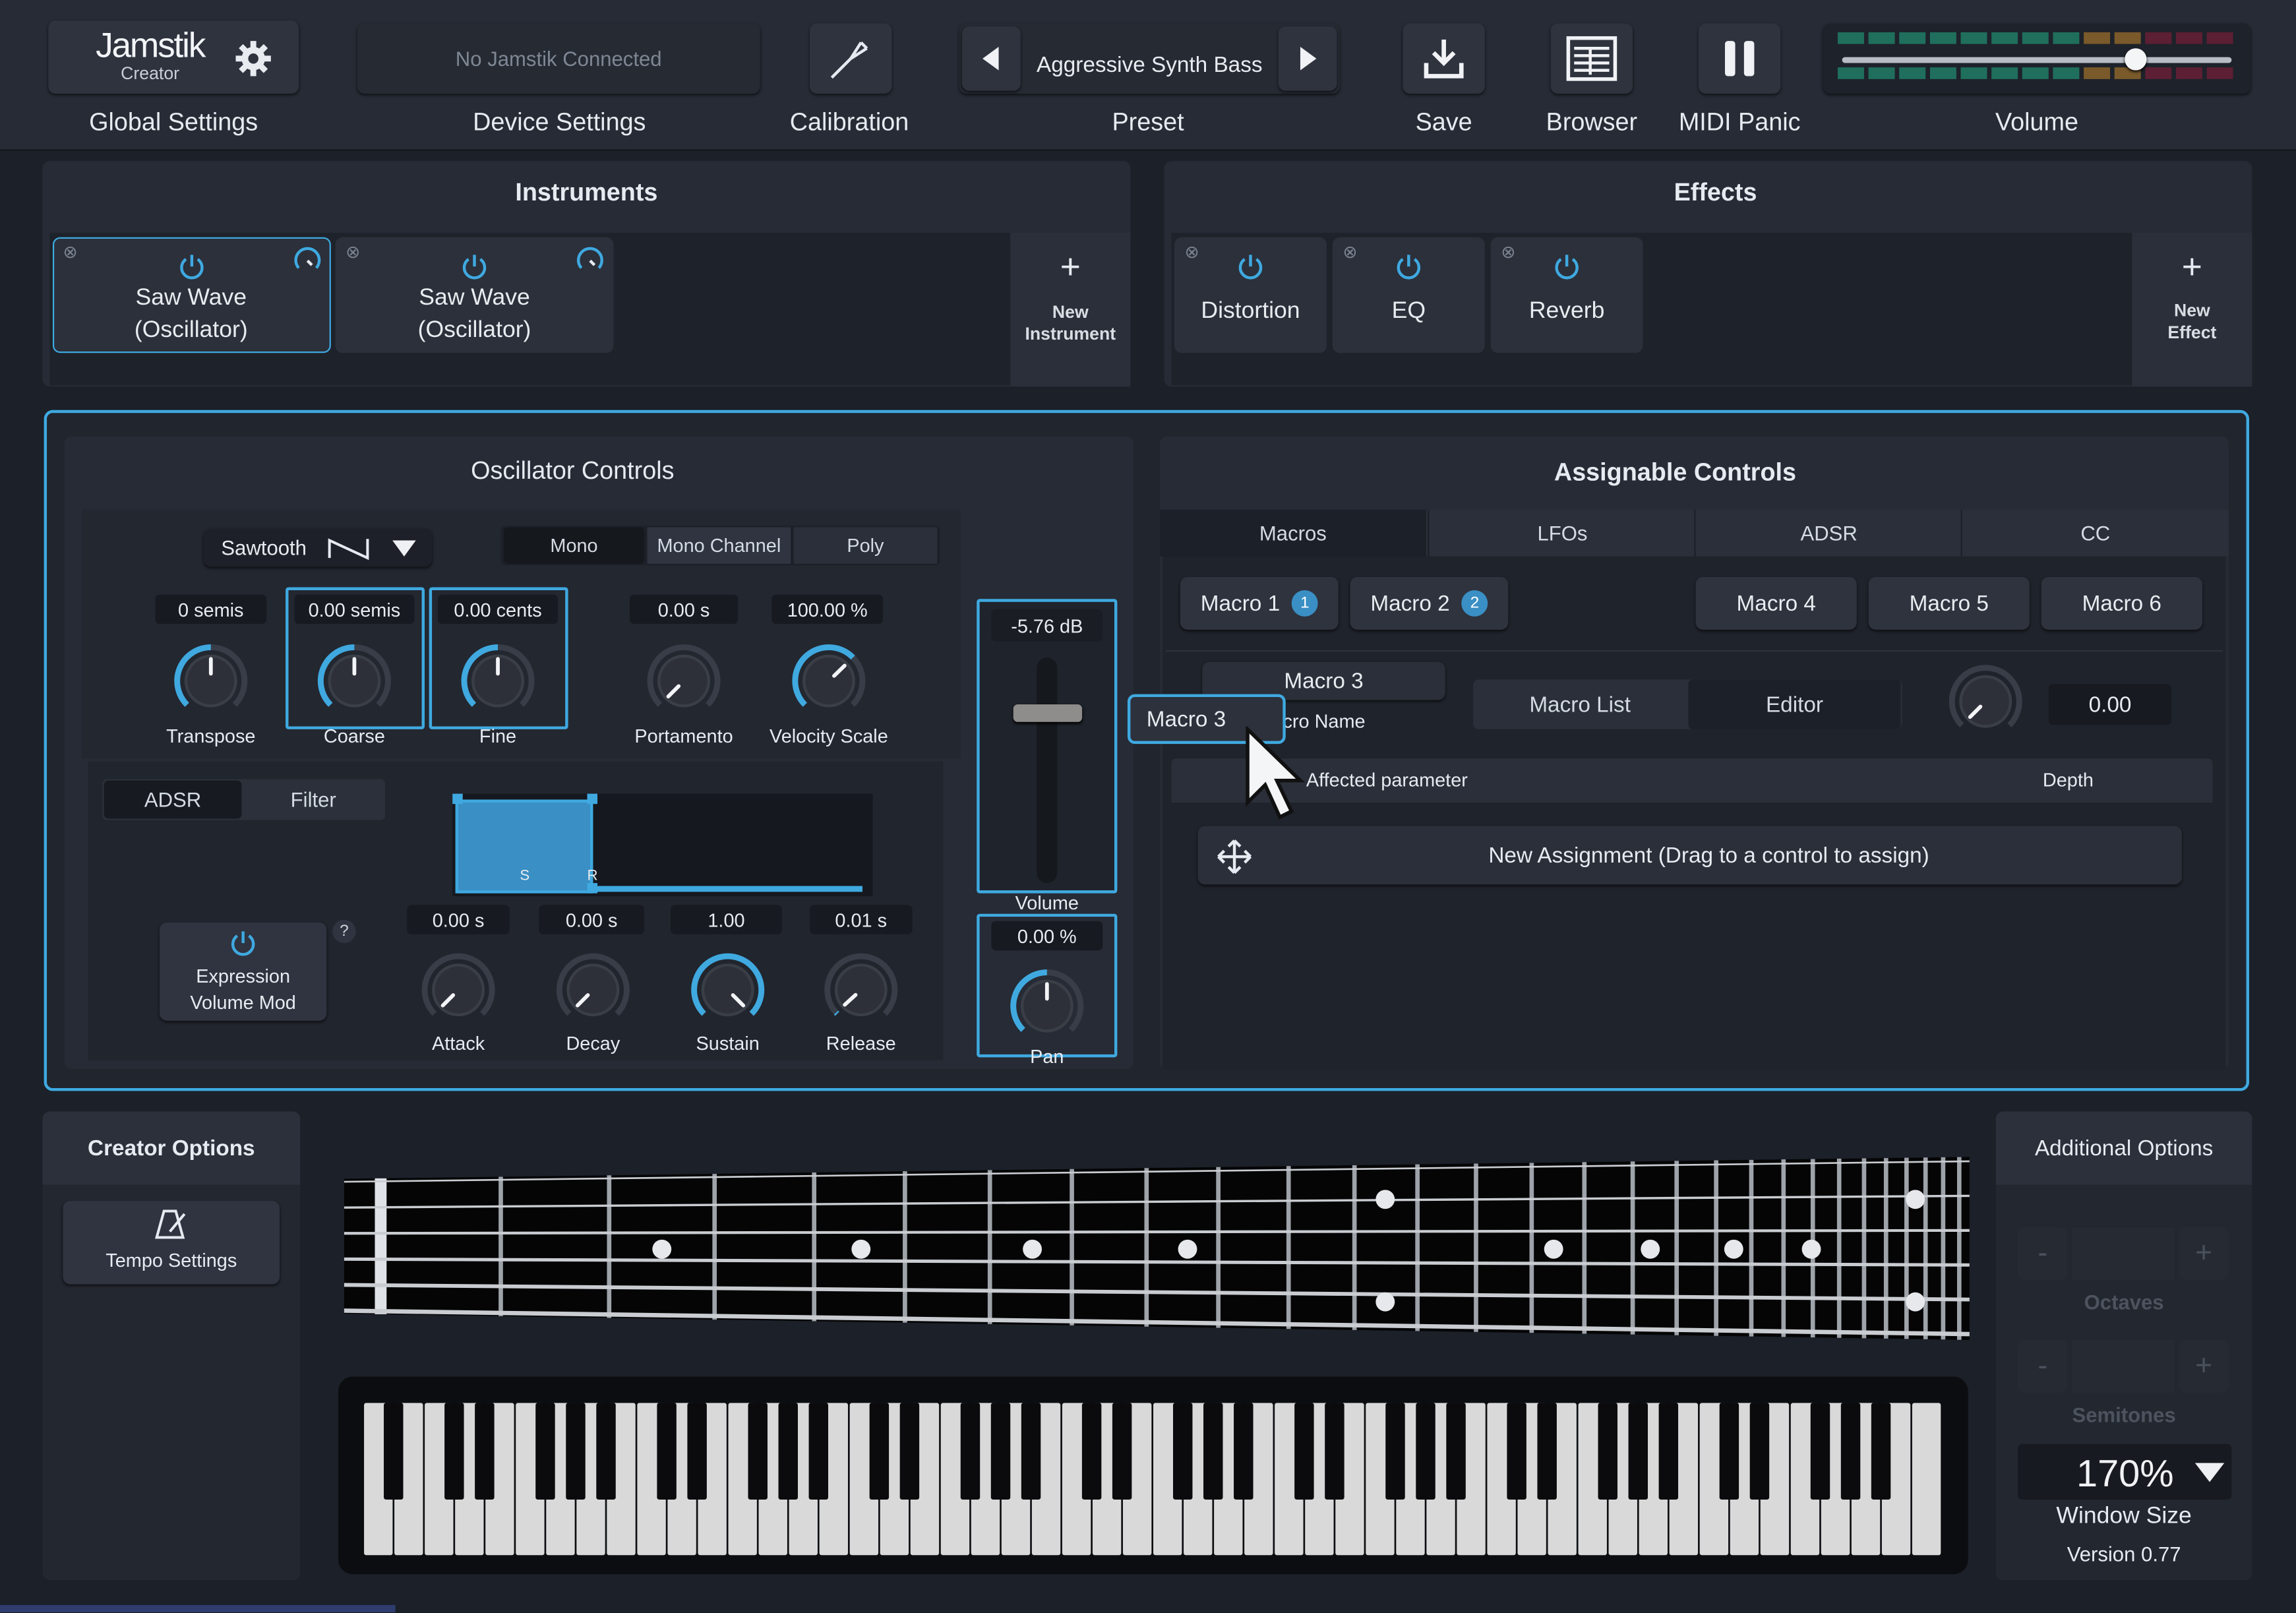 The width and height of the screenshot is (2296, 1613). Describe the element at coordinates (1740, 122) in the screenshot. I see `midi-panic-label: MIDI Panic` at that location.